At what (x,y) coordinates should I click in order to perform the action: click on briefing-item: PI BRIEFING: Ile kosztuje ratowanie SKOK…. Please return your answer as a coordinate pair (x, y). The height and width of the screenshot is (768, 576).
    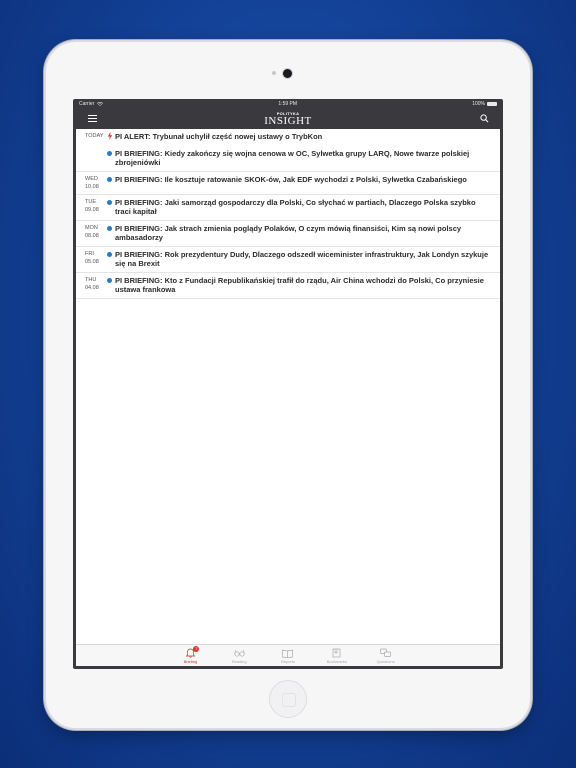
    Looking at the image, I should click on (299, 180).